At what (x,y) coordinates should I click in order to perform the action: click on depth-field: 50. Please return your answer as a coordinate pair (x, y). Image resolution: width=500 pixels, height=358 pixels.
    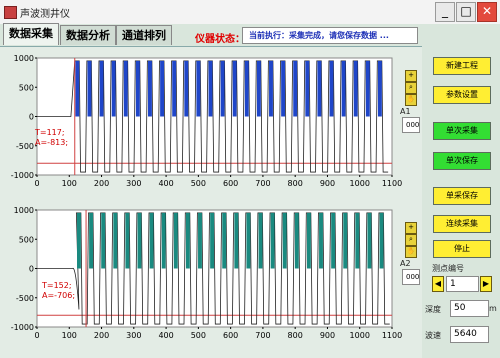
    Looking at the image, I should click on (469, 308).